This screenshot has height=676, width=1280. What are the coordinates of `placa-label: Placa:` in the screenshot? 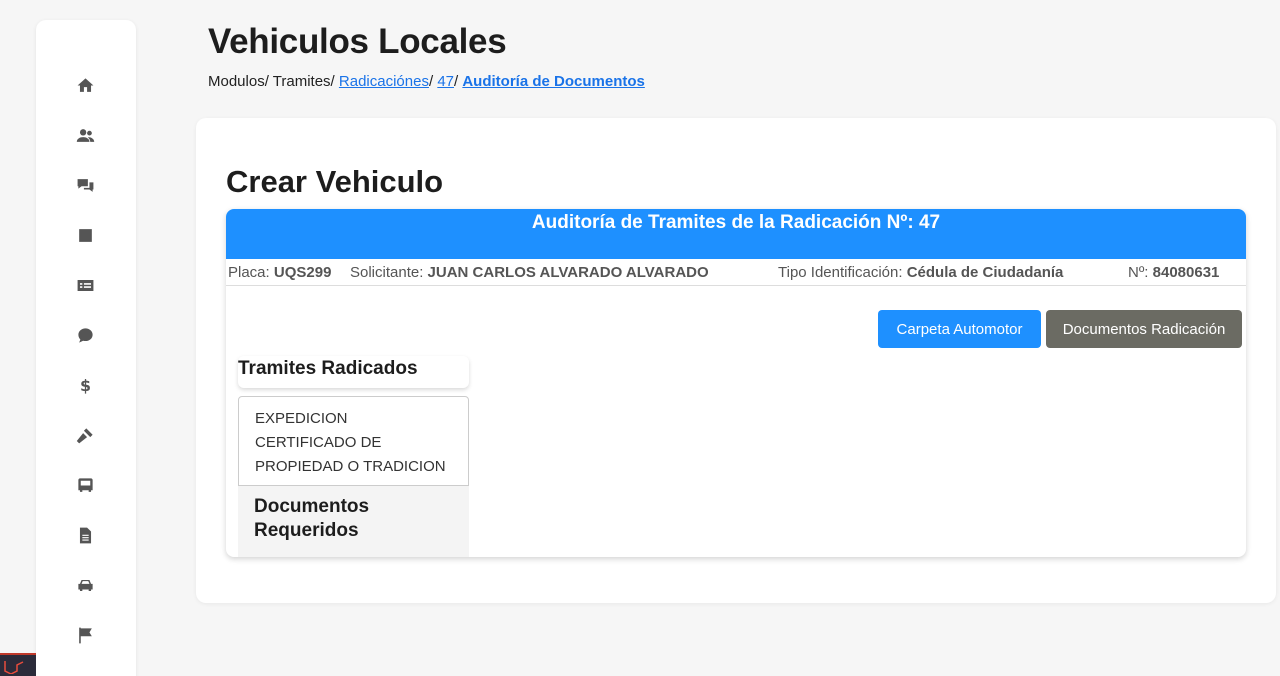 It's located at (249, 272).